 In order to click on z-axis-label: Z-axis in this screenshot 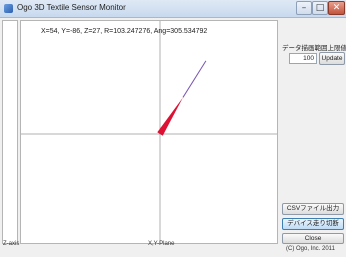, I will do `click(11, 244)`.